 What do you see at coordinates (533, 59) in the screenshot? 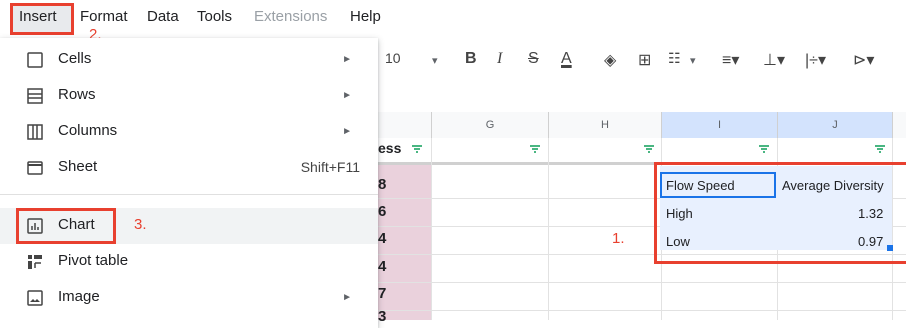
I see `strikethrough-button: S` at bounding box center [533, 59].